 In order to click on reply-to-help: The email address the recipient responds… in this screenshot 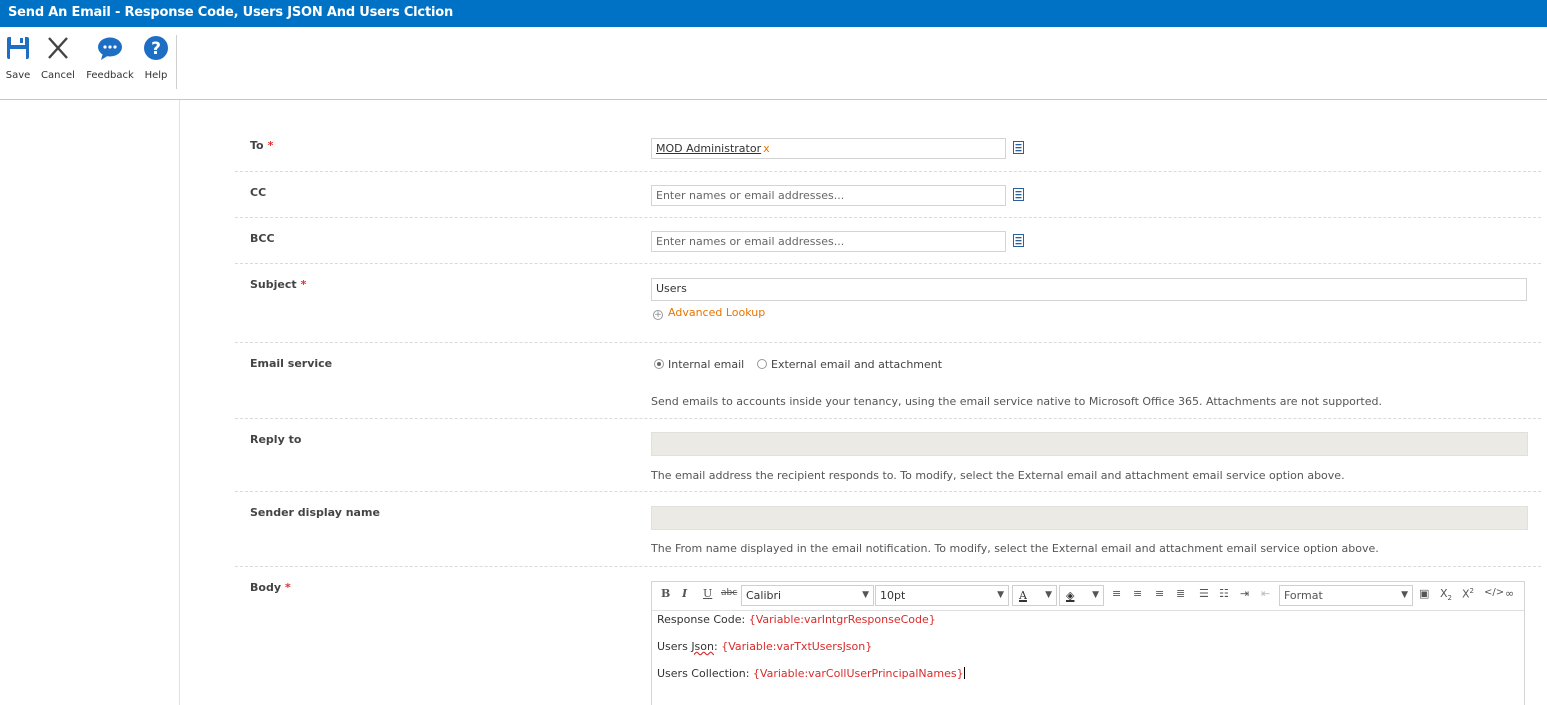, I will do `click(998, 475)`.